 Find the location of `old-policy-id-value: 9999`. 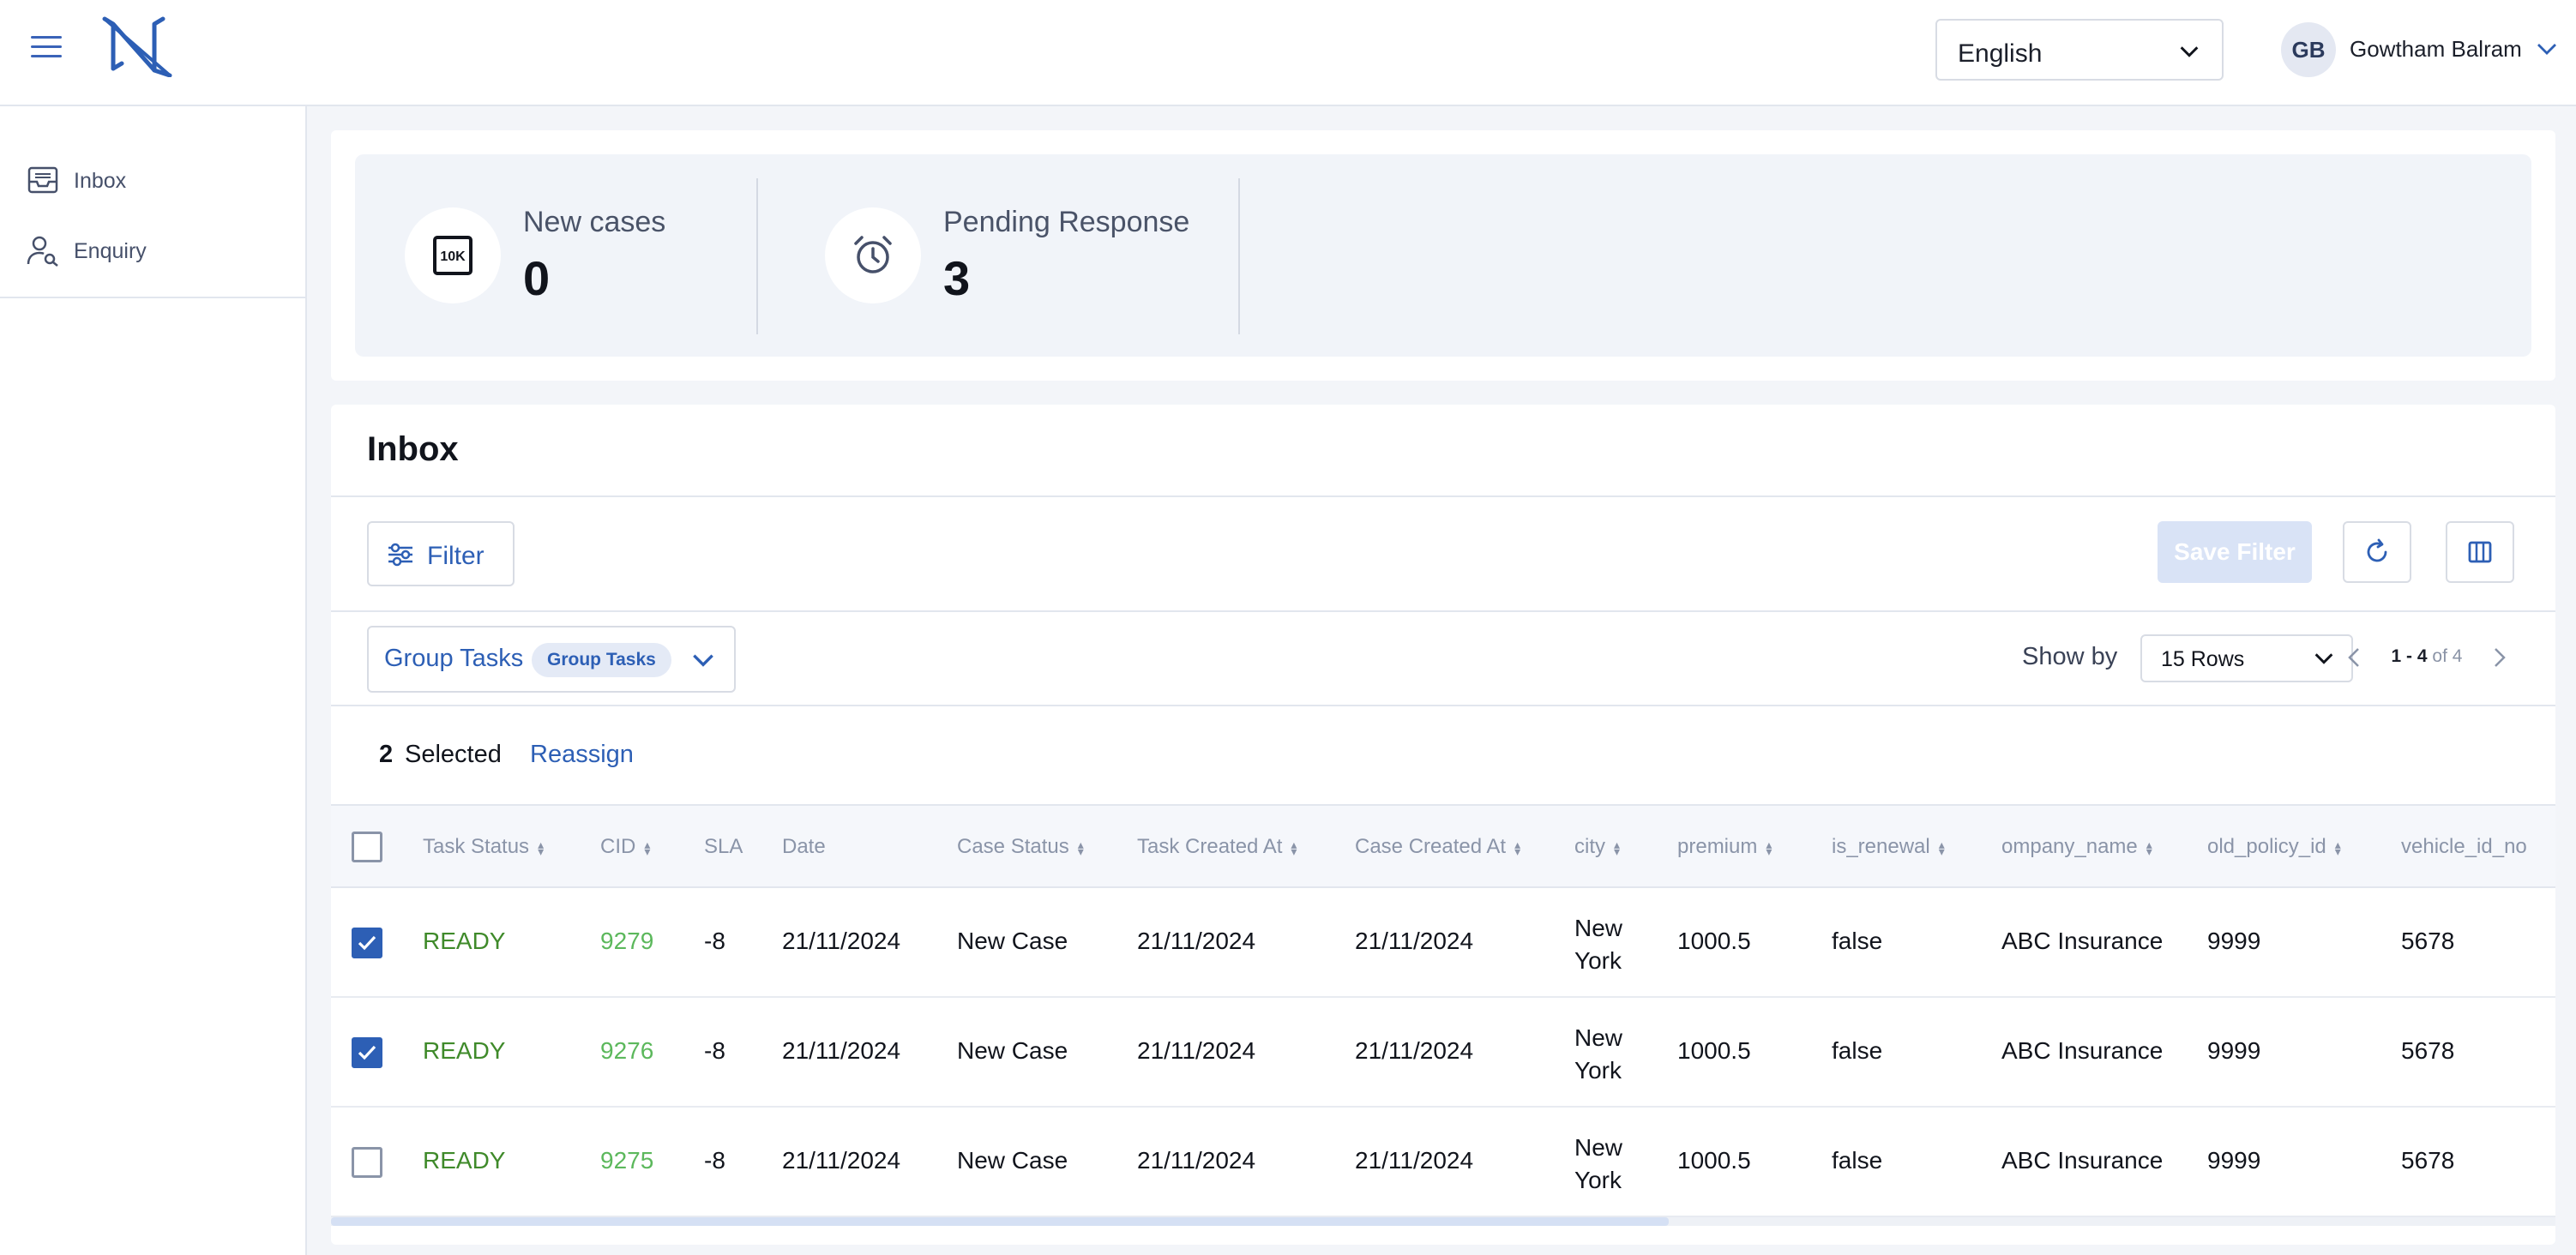

old-policy-id-value: 9999 is located at coordinates (2234, 1160).